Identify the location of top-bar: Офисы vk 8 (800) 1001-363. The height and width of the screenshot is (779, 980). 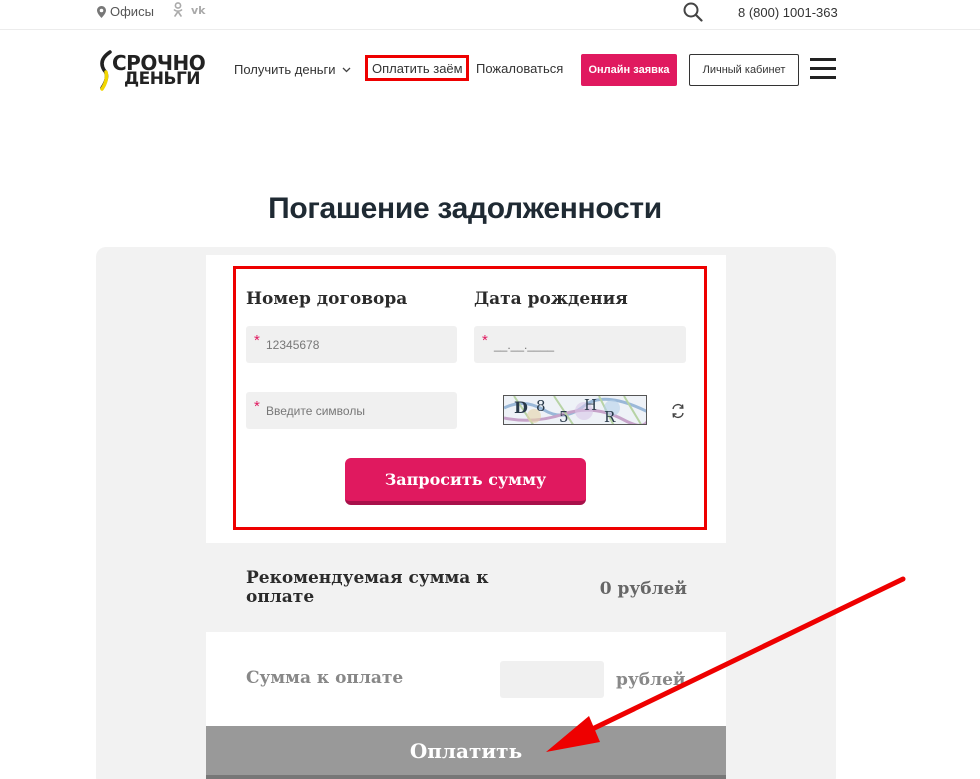
(490, 15).